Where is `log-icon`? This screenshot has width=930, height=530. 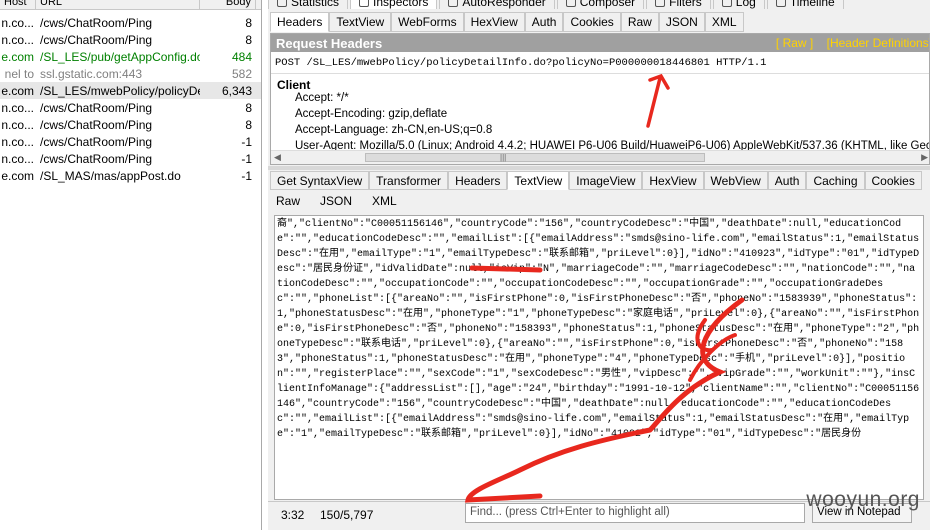 log-icon is located at coordinates (726, 3).